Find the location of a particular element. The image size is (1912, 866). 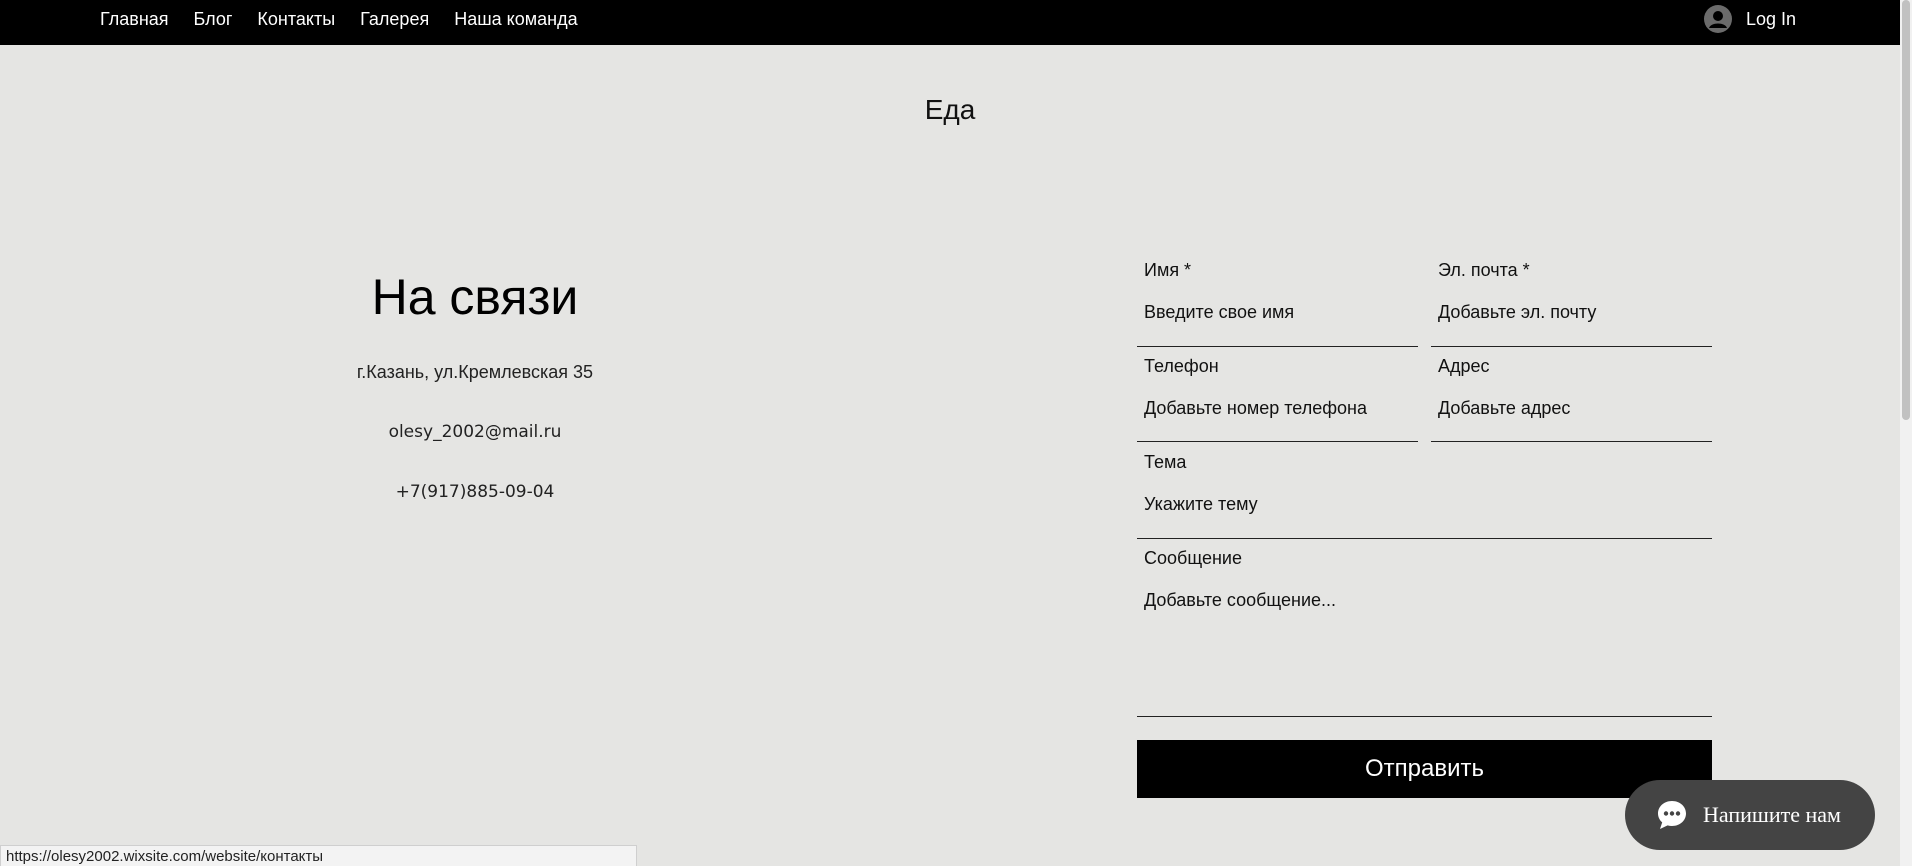

nav-item-team: Наша команда is located at coordinates (515, 19).